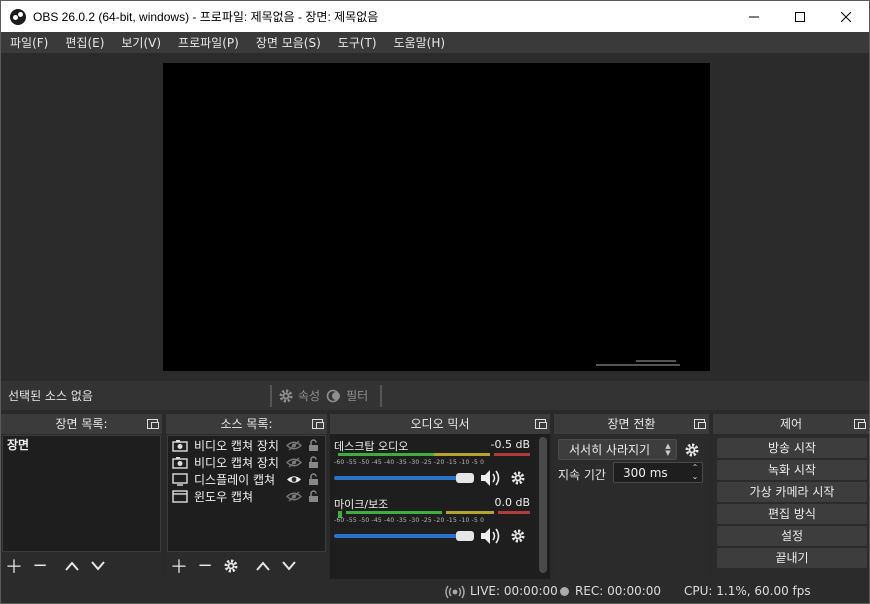 The height and width of the screenshot is (604, 870). I want to click on move-scene-down-button, so click(98, 566).